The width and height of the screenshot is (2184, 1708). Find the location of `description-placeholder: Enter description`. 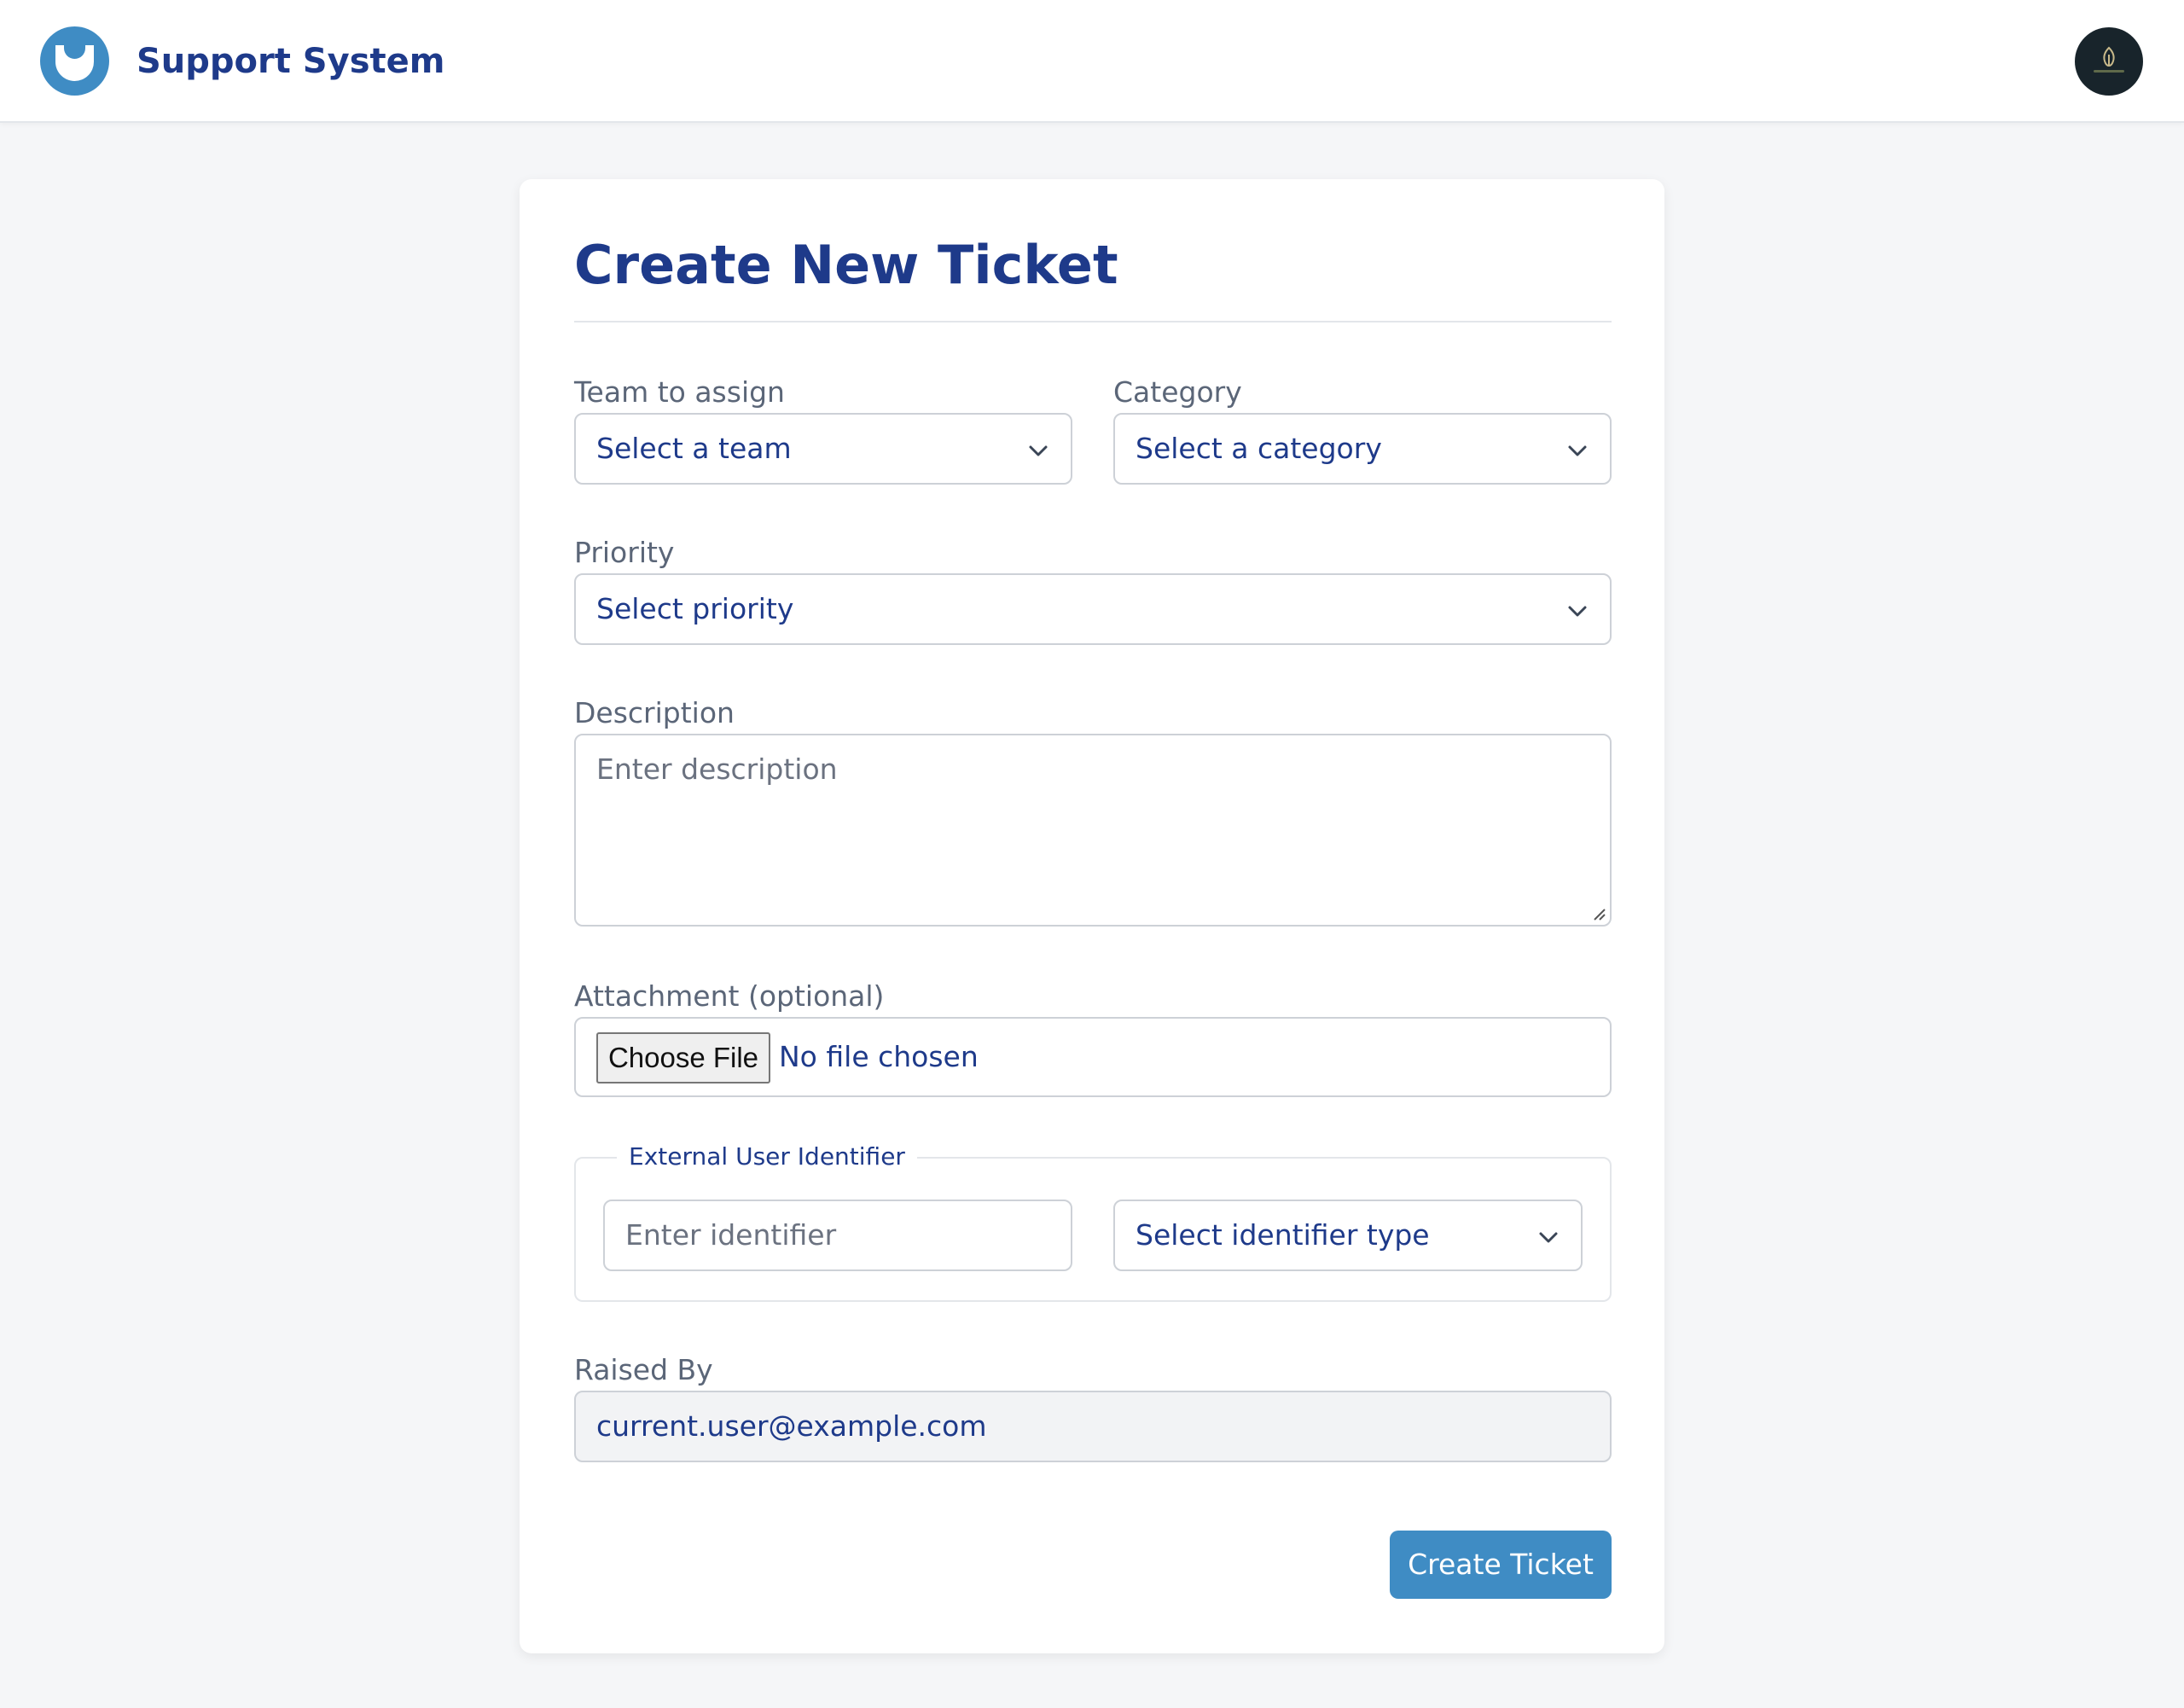

description-placeholder: Enter description is located at coordinates (717, 769).